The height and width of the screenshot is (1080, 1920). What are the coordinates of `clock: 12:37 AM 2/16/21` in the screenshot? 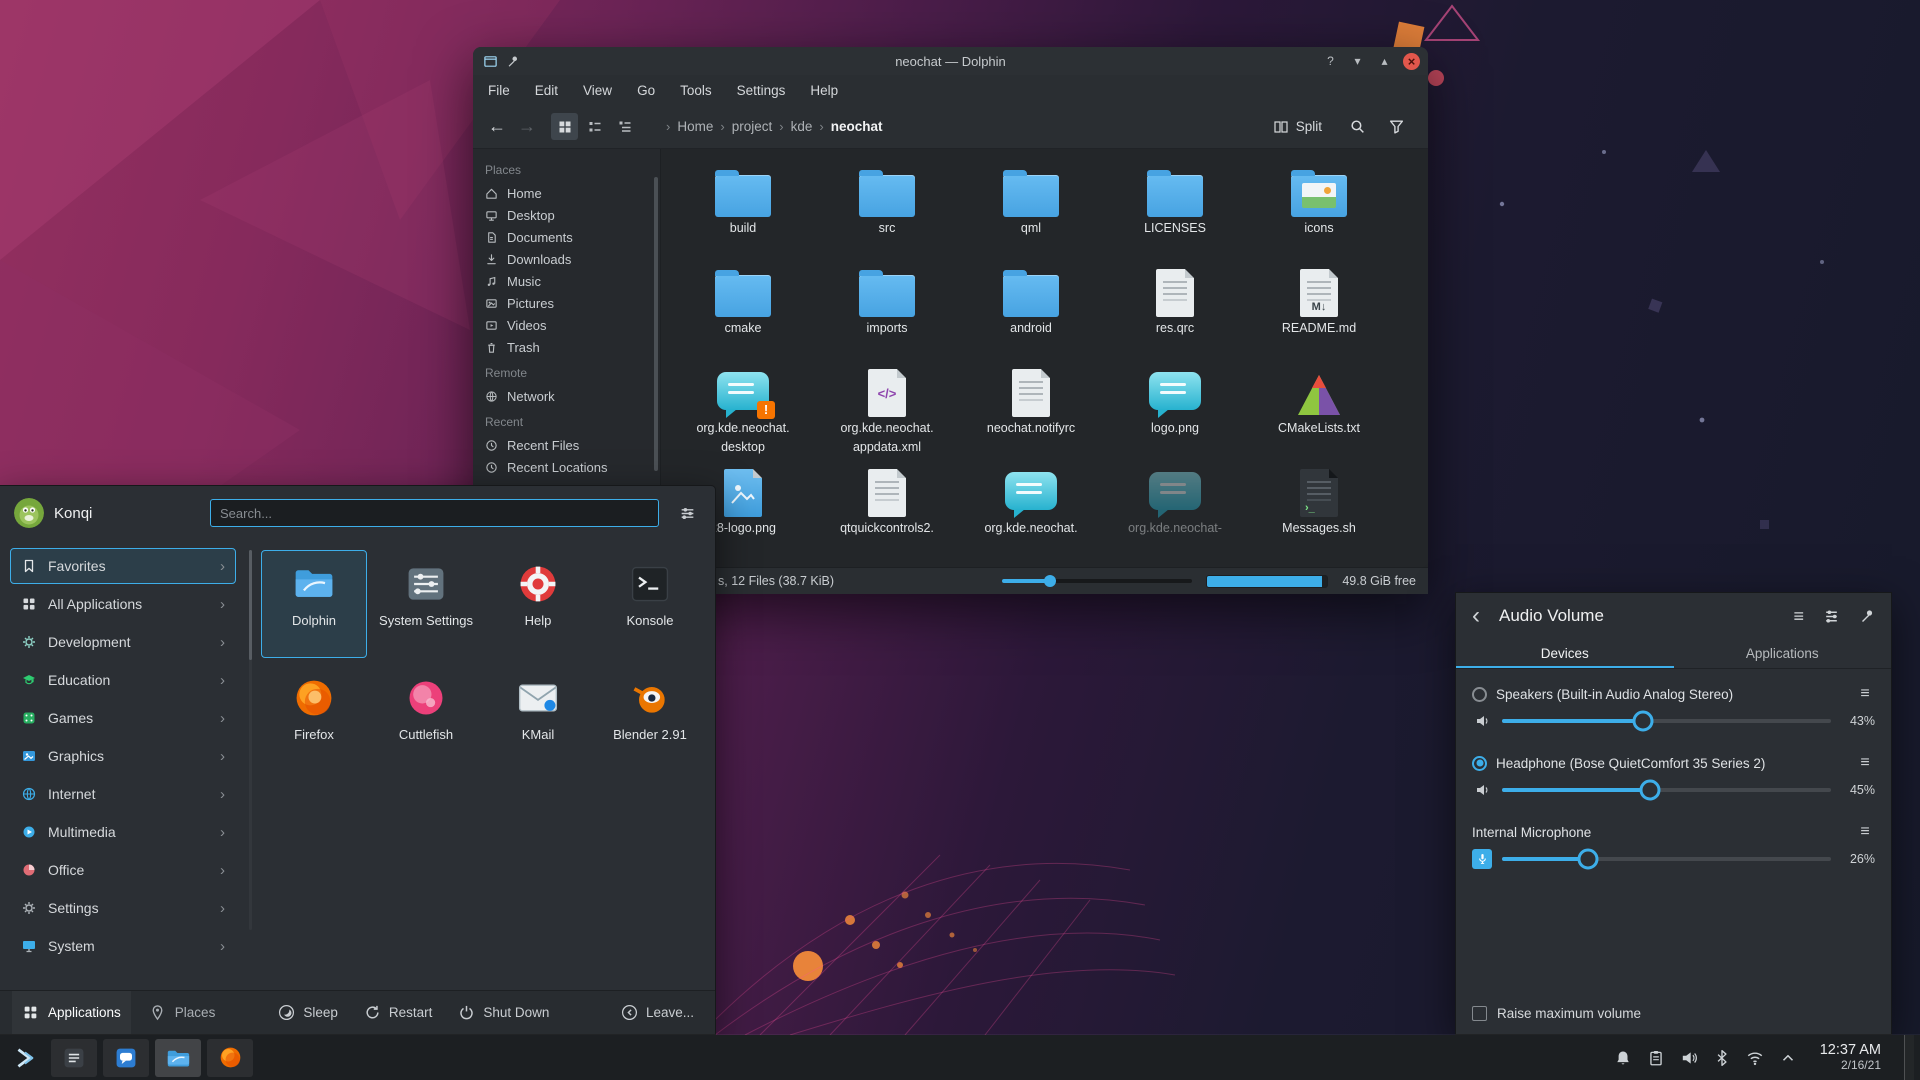 It's located at (1850, 1057).